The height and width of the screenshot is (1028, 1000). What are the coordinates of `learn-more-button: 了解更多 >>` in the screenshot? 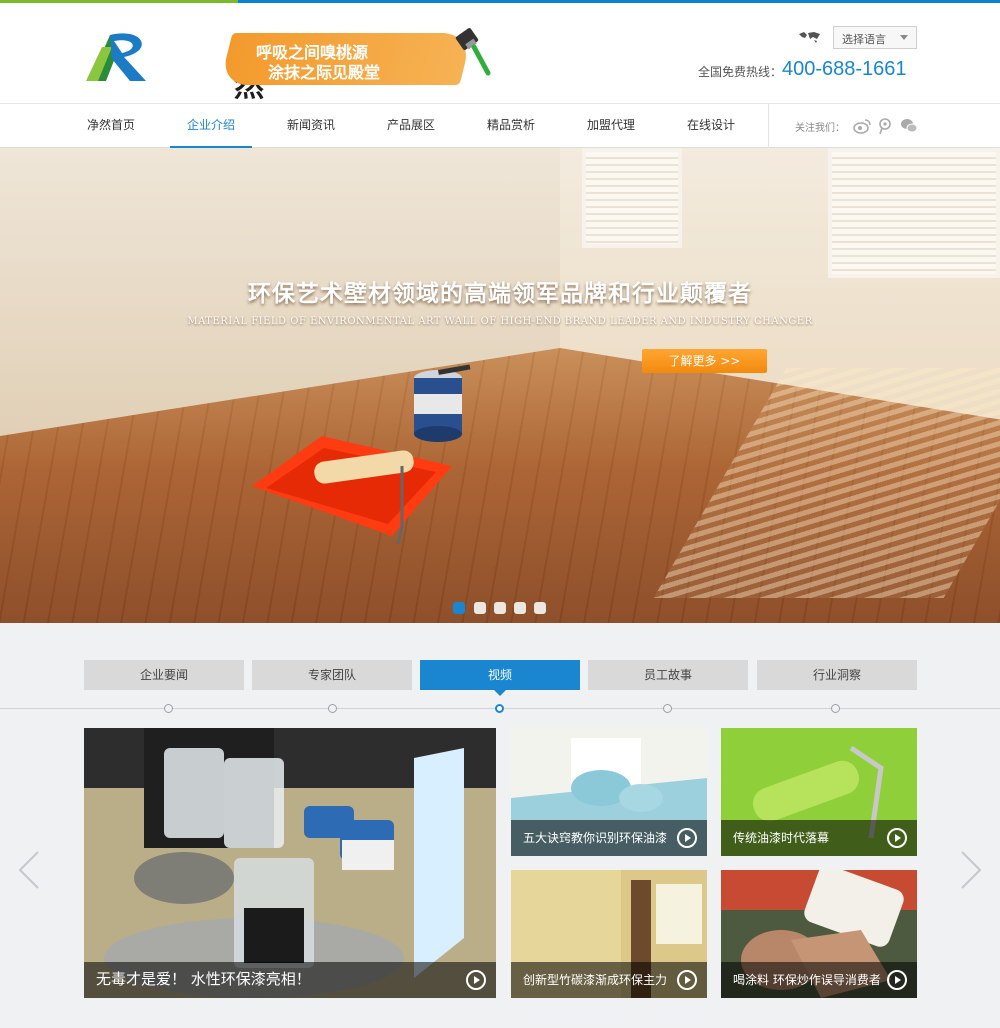 It's located at (704, 361).